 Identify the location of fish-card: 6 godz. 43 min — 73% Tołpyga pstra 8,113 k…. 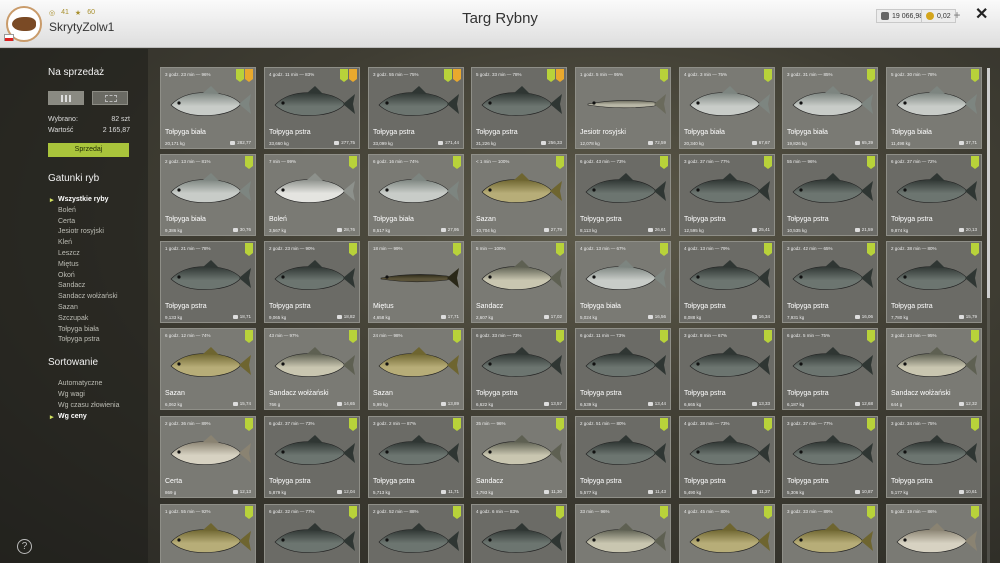
(623, 195).